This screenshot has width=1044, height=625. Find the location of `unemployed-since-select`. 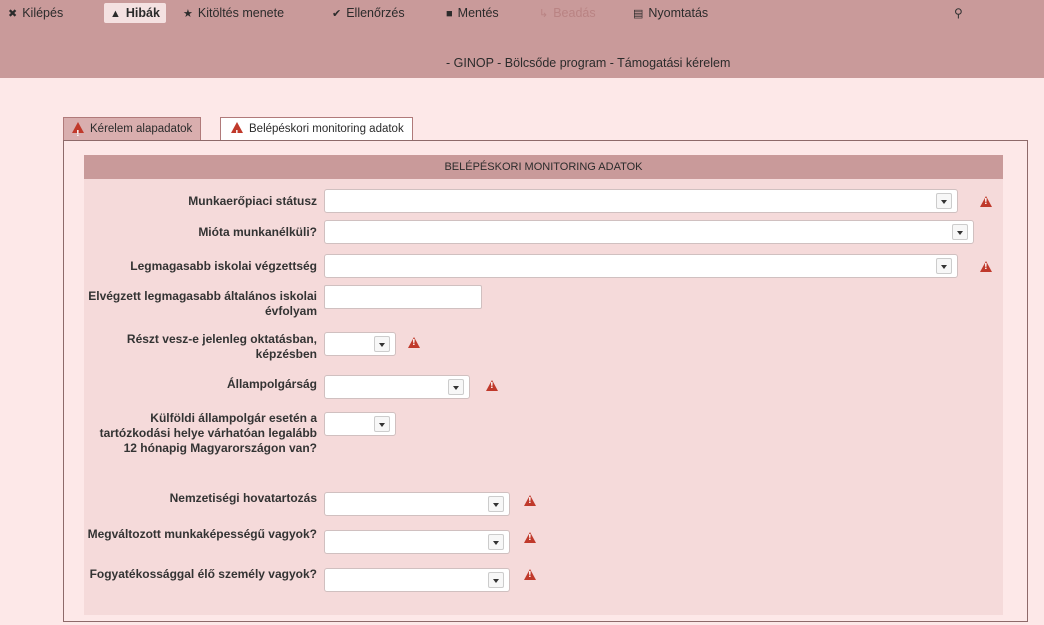

unemployed-since-select is located at coordinates (649, 232).